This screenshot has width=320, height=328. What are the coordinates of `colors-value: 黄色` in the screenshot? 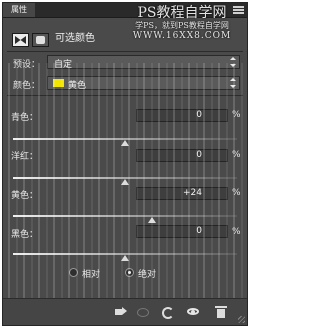 It's located at (77, 86).